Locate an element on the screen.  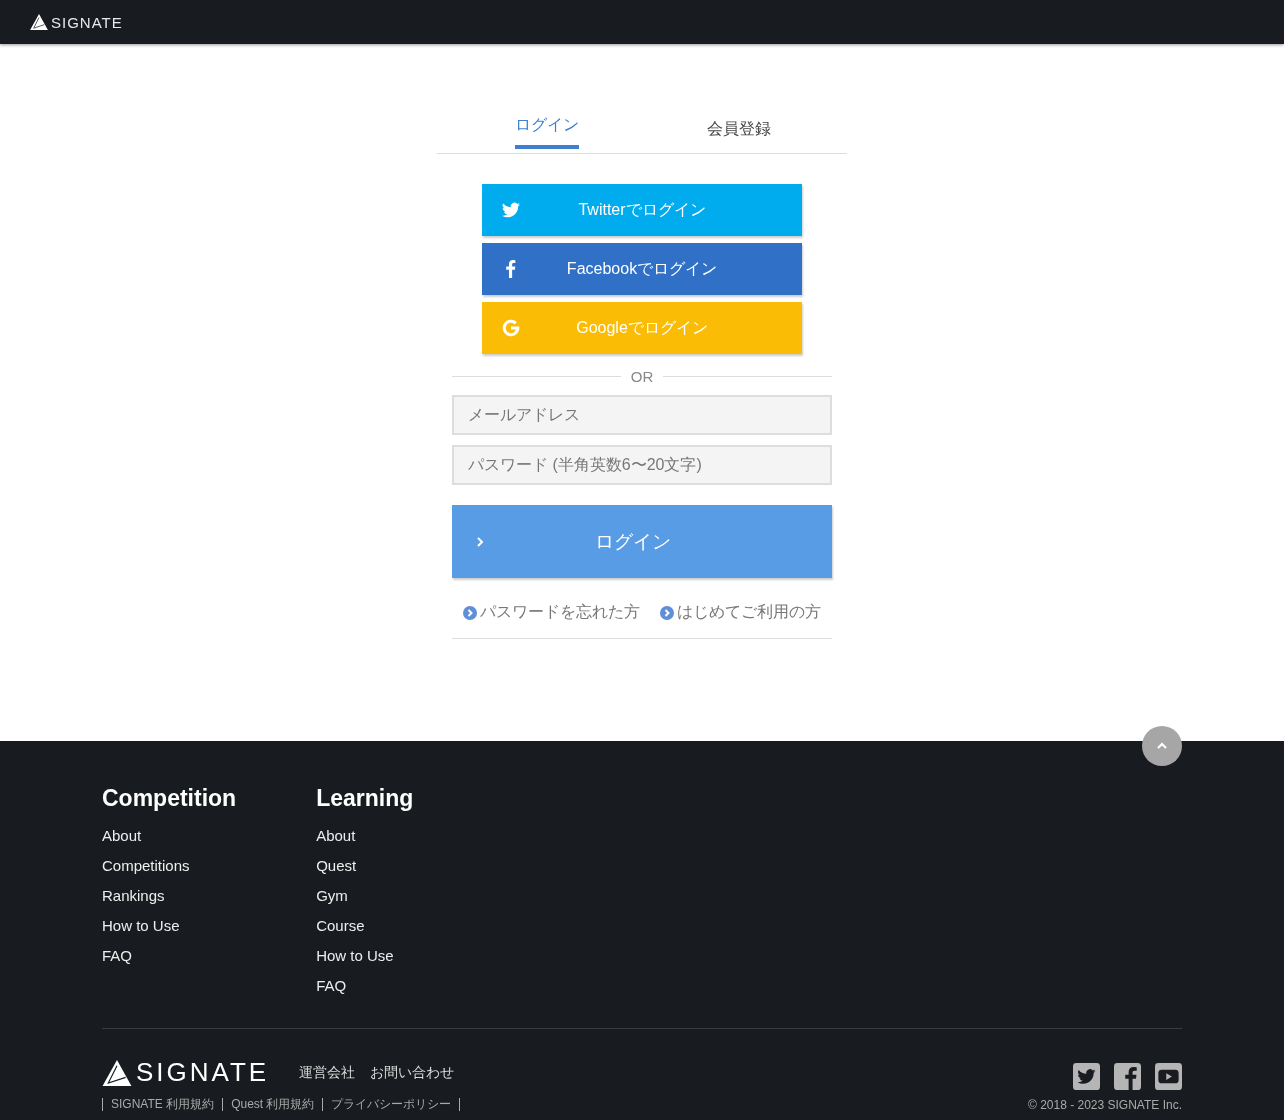
tab: 会員登録 is located at coordinates (738, 129).